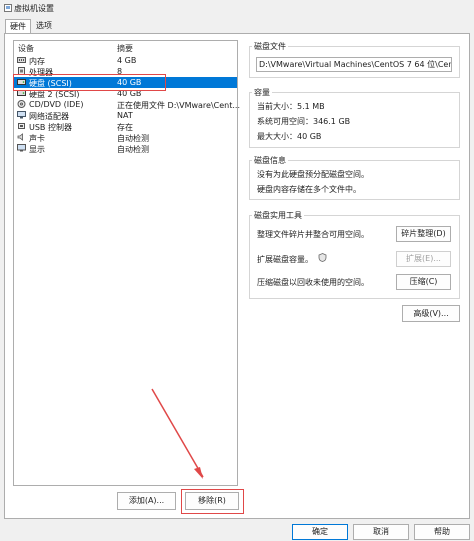 The height and width of the screenshot is (541, 474). What do you see at coordinates (309, 189) in the screenshot?
I see `disk-info-line-2: 硬盘内容存储在多个文件中。` at bounding box center [309, 189].